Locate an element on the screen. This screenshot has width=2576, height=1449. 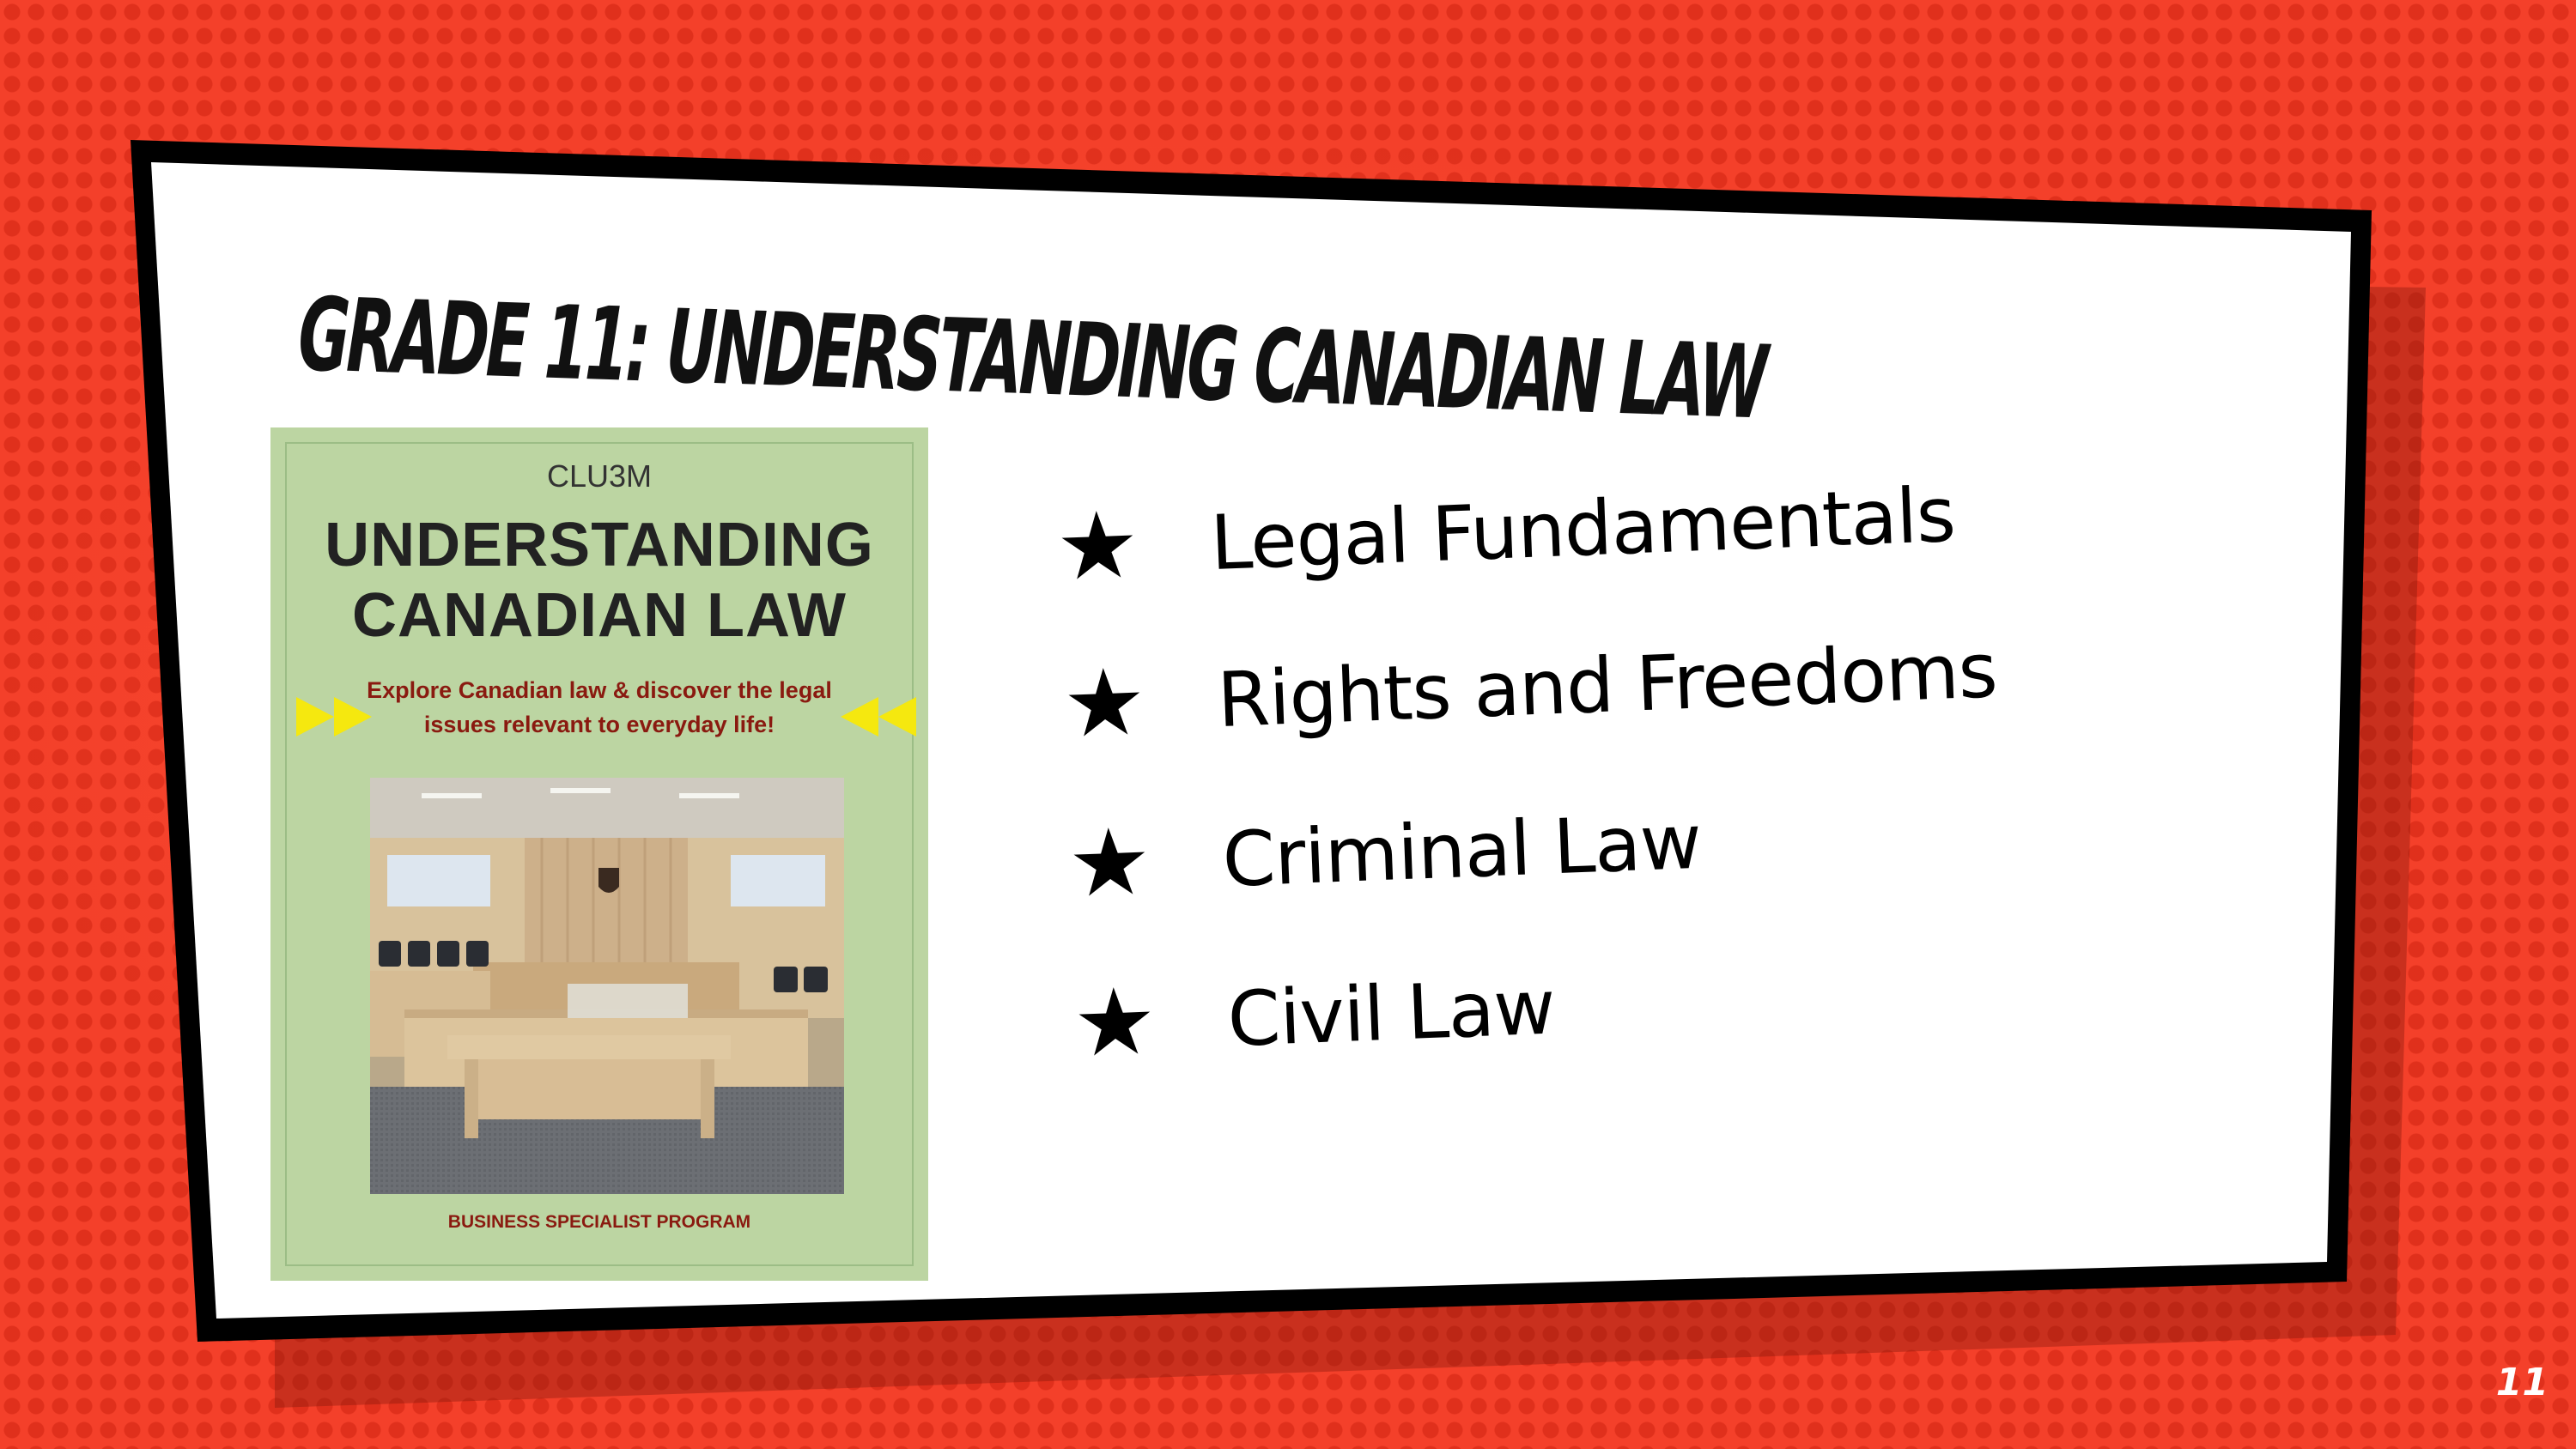
bullet-item-civil-law: ★ Civil Law is located at coordinates (1314, 1019).